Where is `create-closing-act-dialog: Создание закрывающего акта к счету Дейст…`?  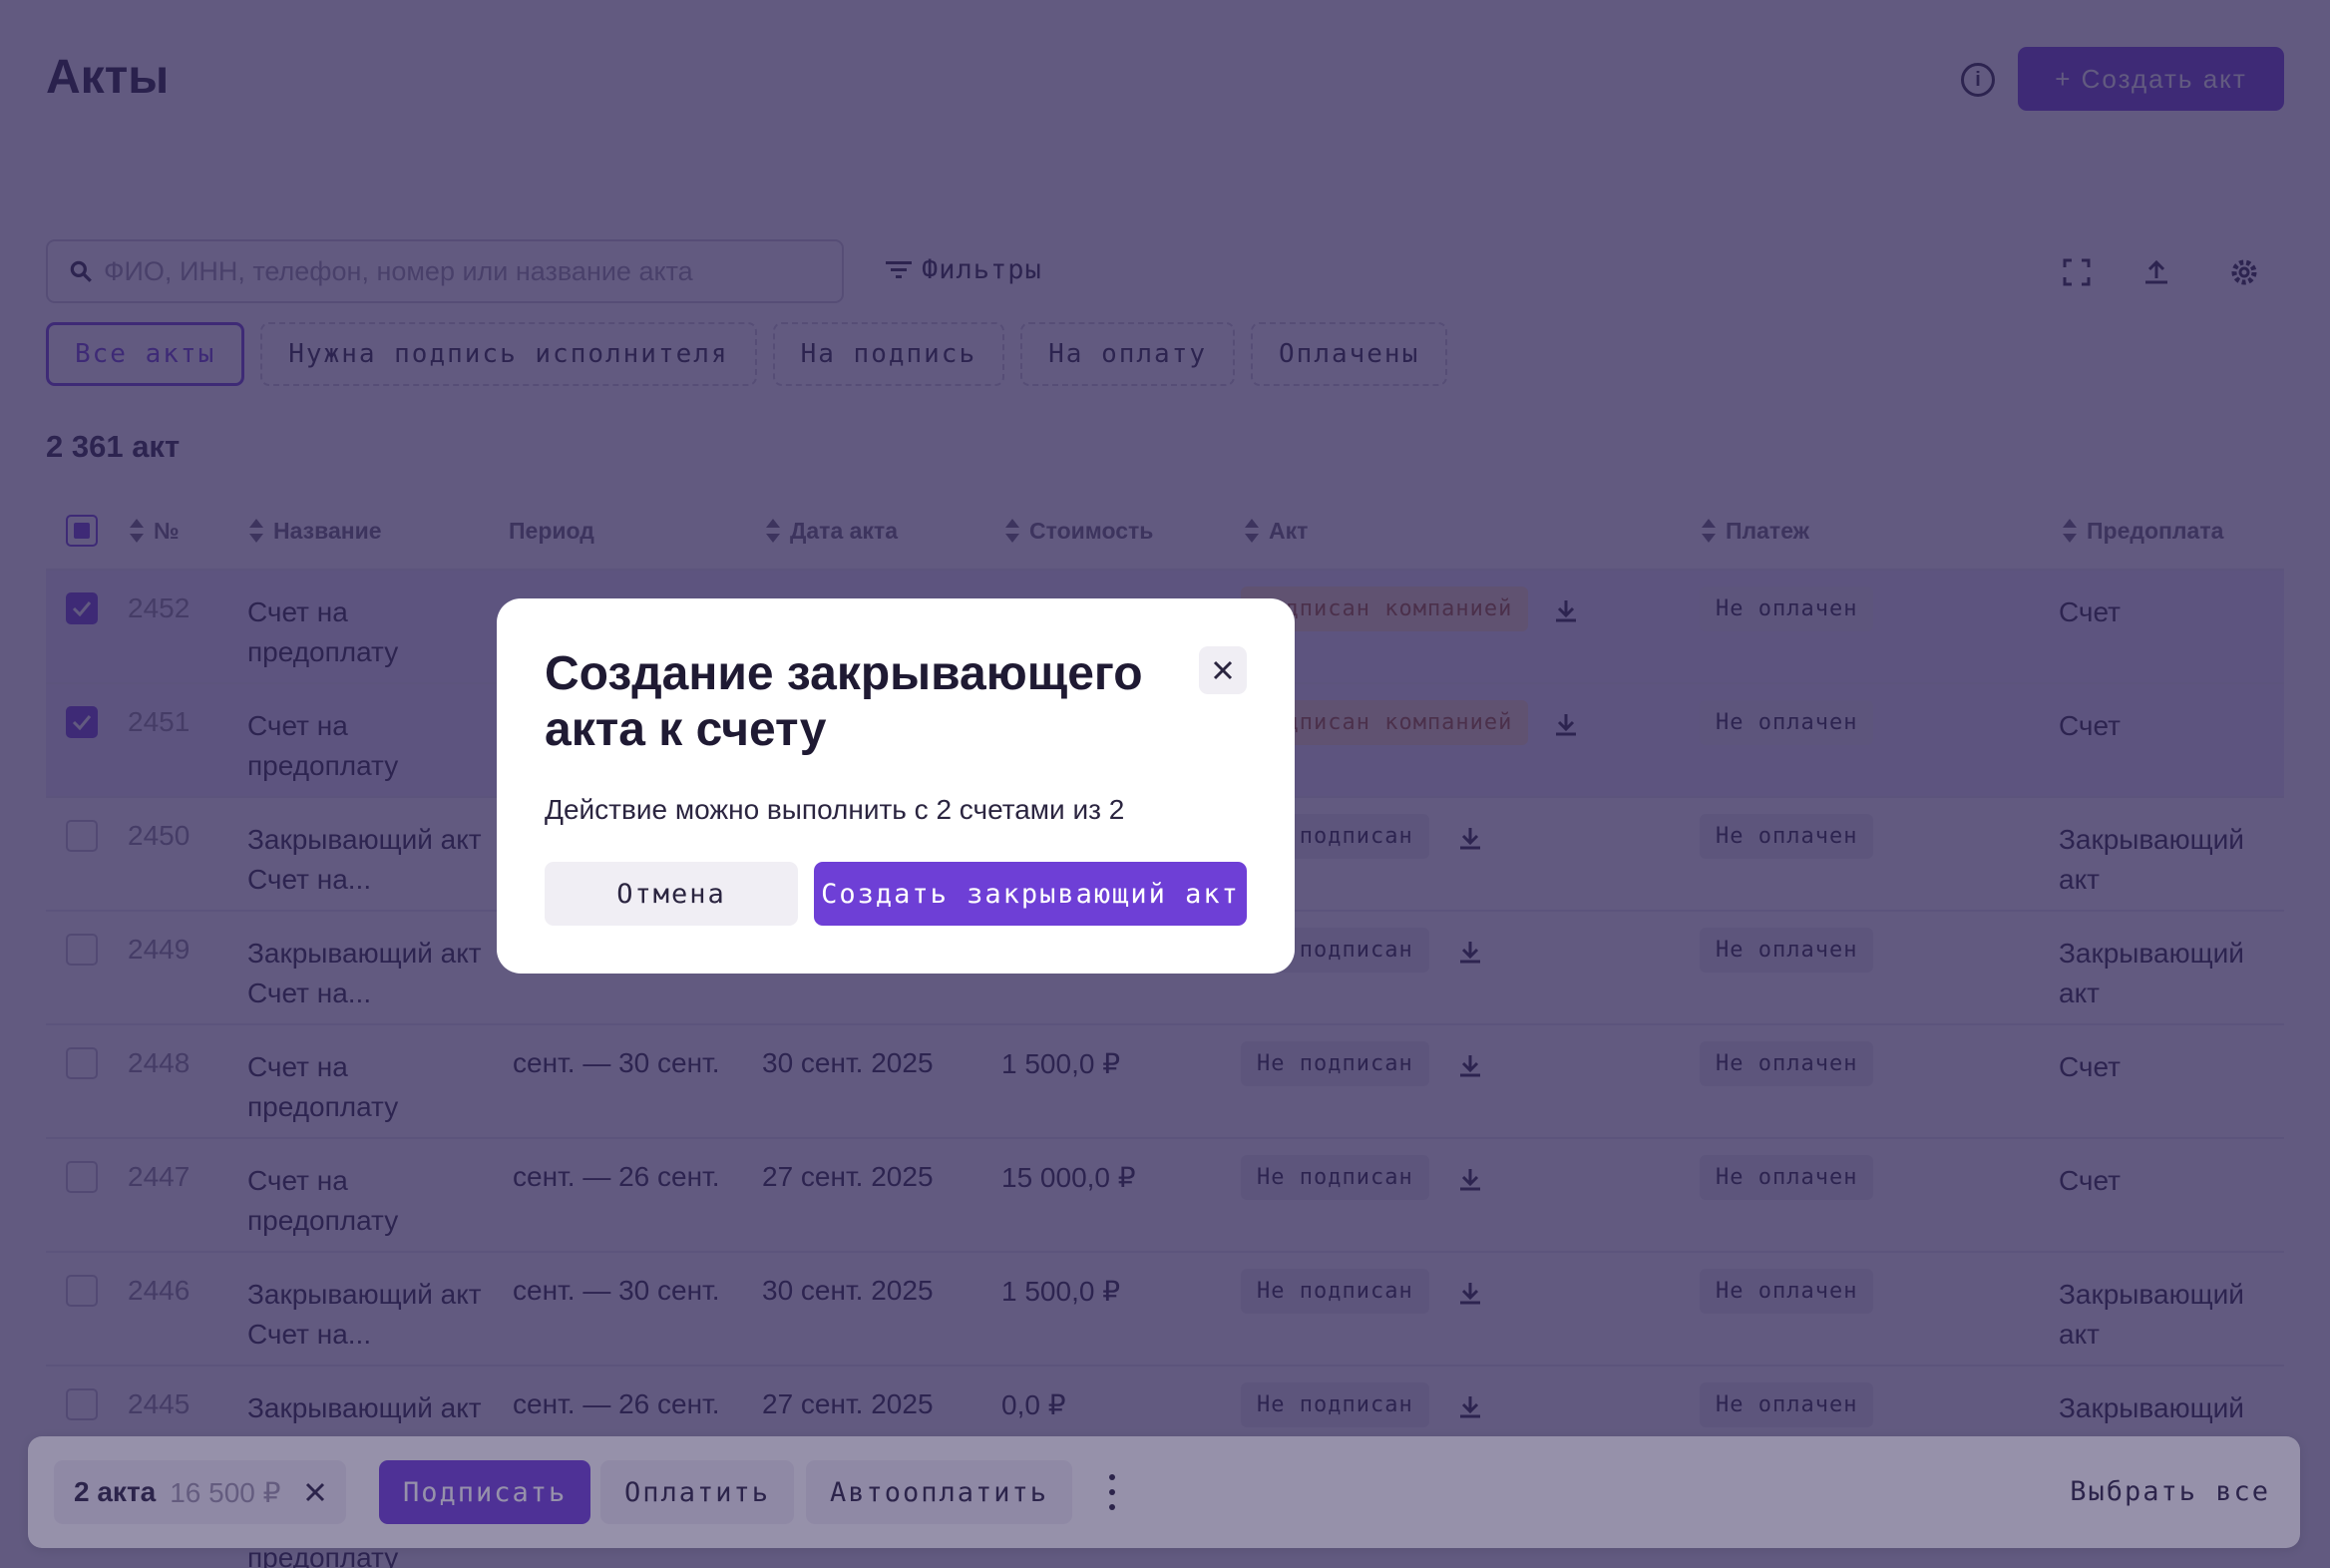
create-closing-act-dialog: Создание закрывающего акта к счету Дейст… is located at coordinates (896, 786).